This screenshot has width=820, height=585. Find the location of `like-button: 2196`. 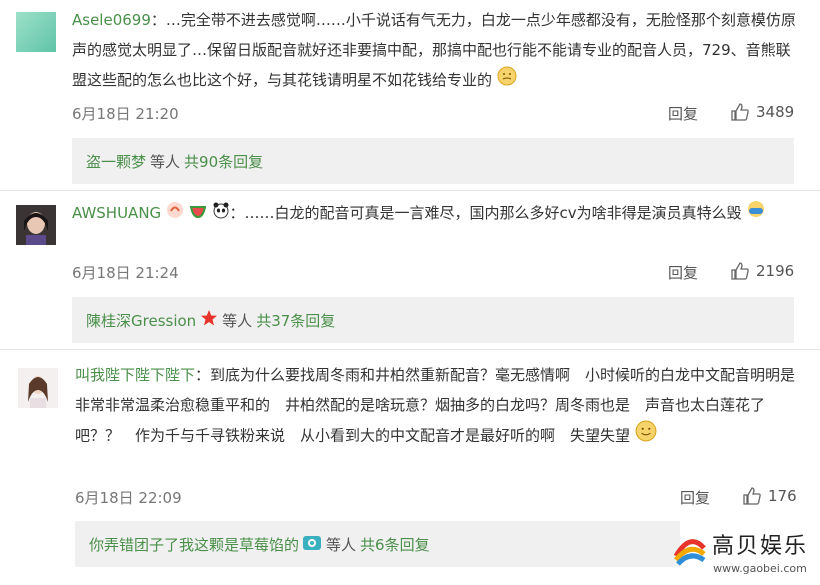

like-button: 2196 is located at coordinates (762, 271).